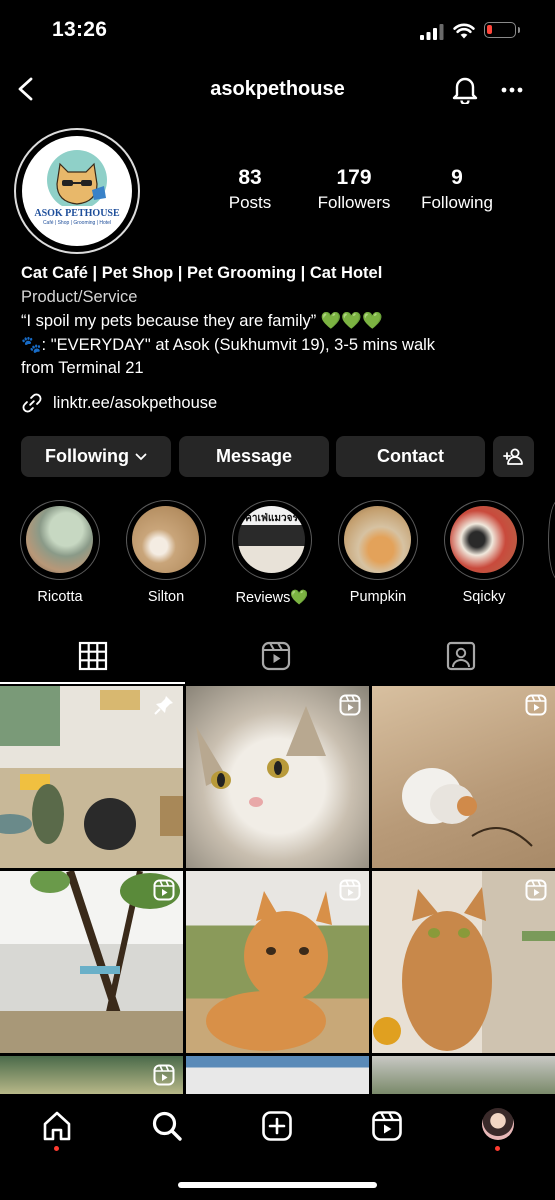 The height and width of the screenshot is (1200, 555). Describe the element at coordinates (378, 597) in the screenshot. I see `highlight-label: Pumpkin` at that location.